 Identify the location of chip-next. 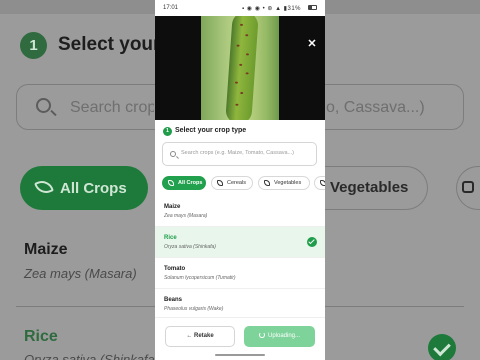
(319, 183).